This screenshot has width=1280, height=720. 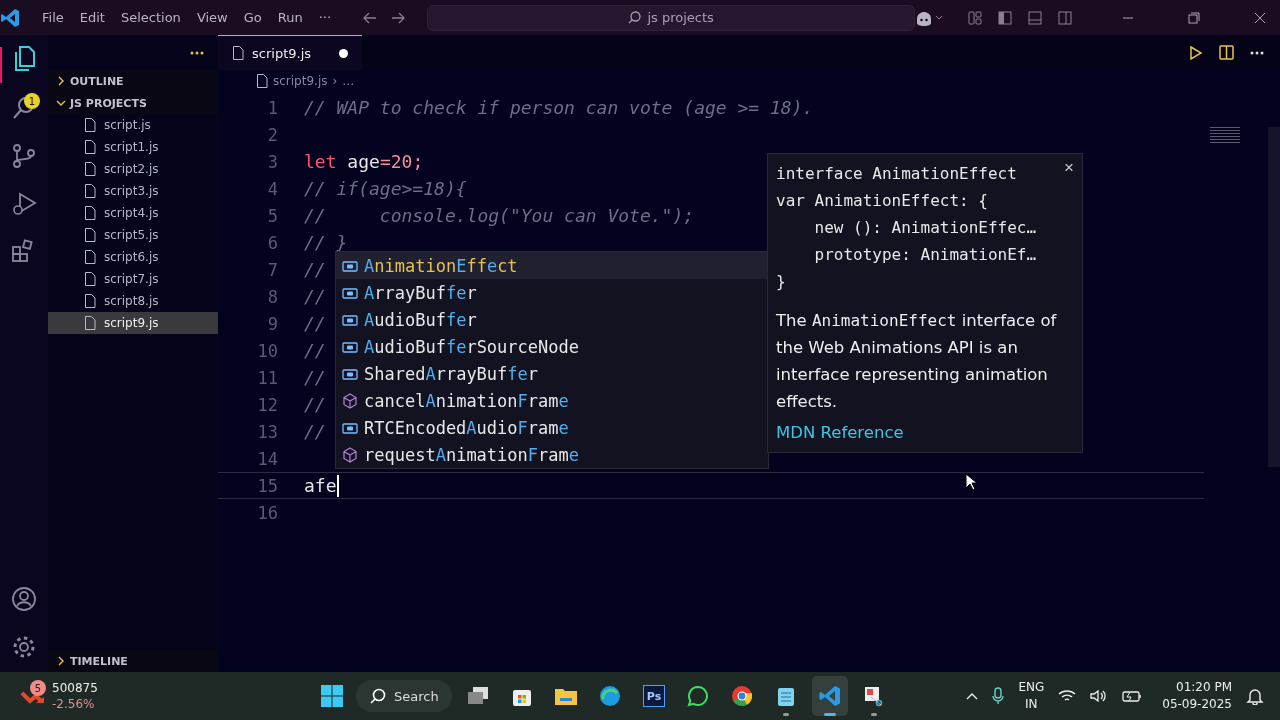 I want to click on account-icon, so click(x=24, y=599).